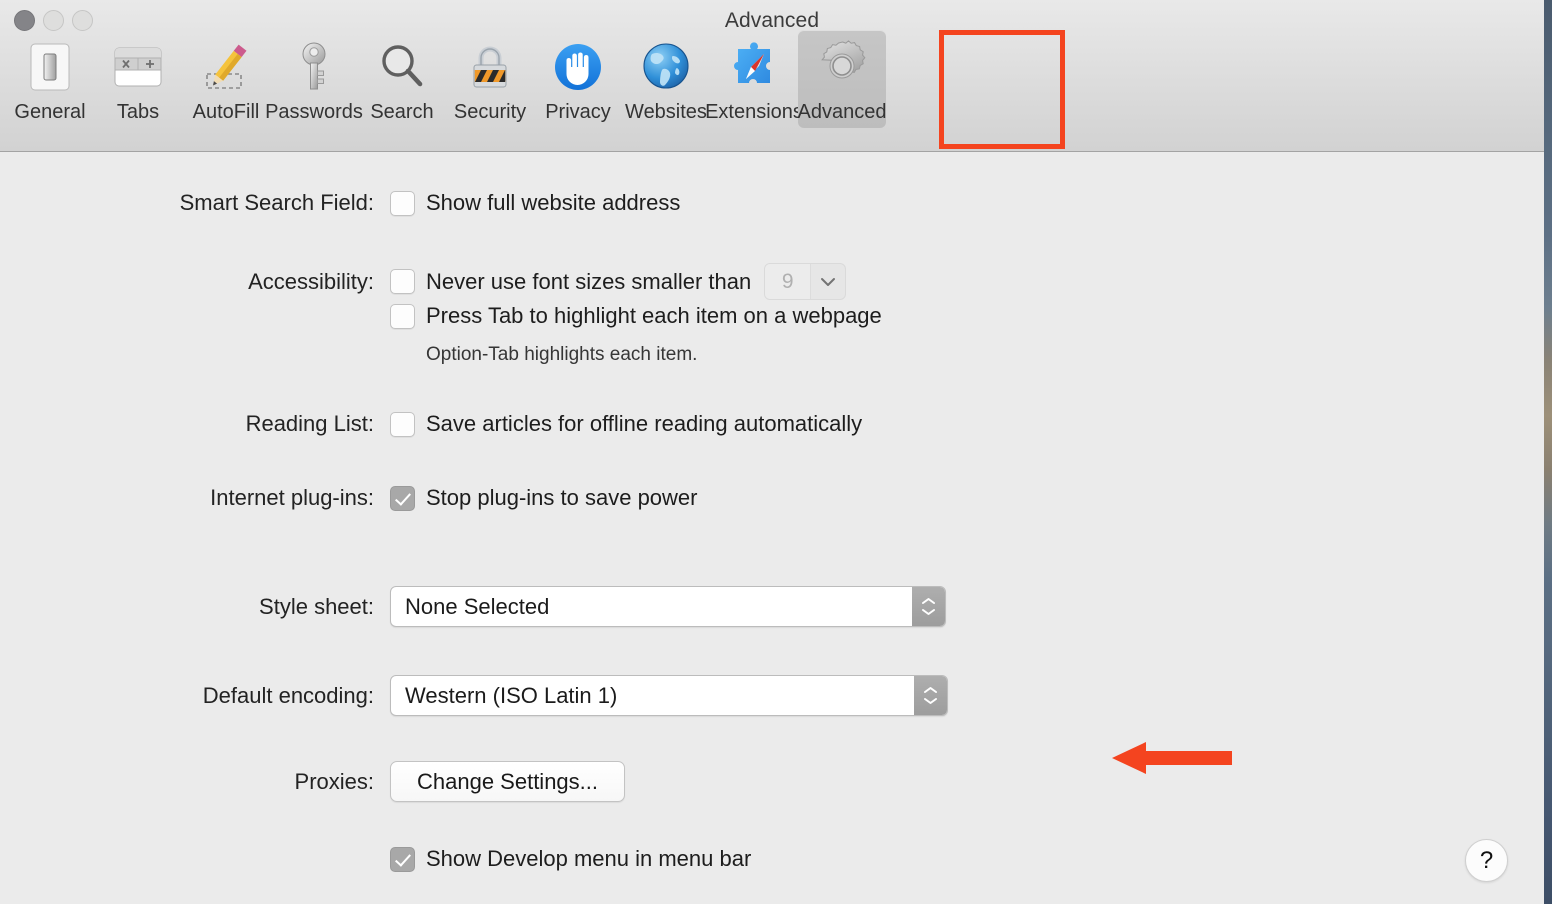 Image resolution: width=1552 pixels, height=904 pixels. I want to click on advanced-gear-icon, so click(842, 67).